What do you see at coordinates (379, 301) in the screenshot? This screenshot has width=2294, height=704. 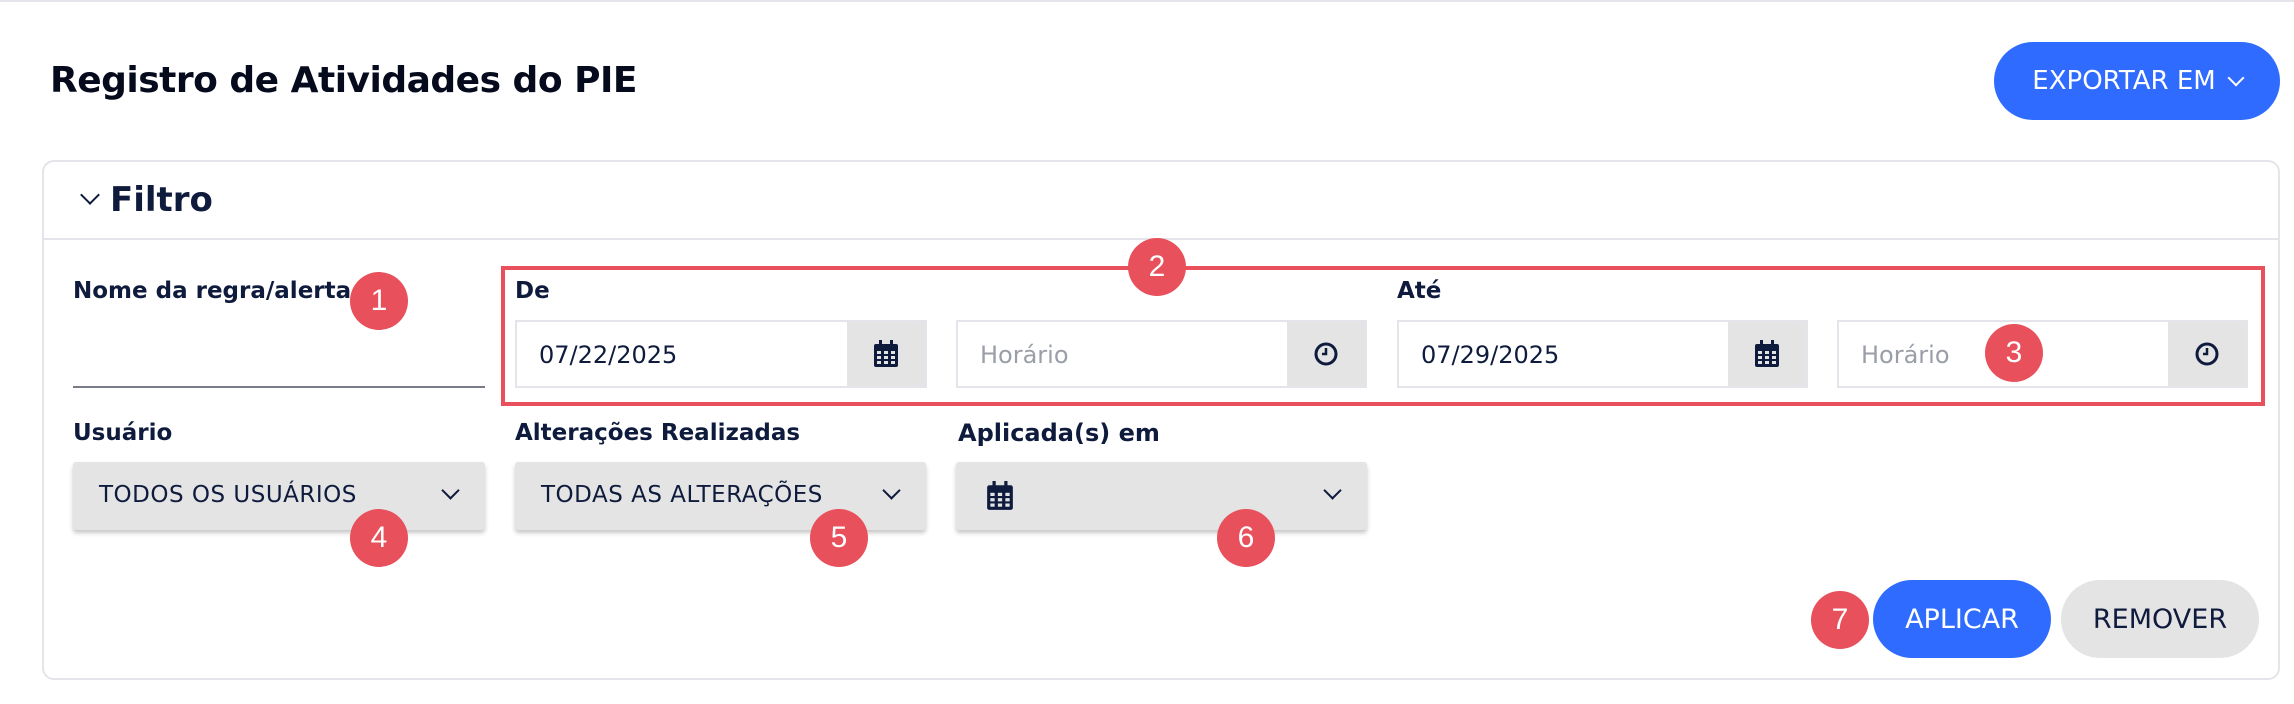 I see `annotation-badge-1: 1` at bounding box center [379, 301].